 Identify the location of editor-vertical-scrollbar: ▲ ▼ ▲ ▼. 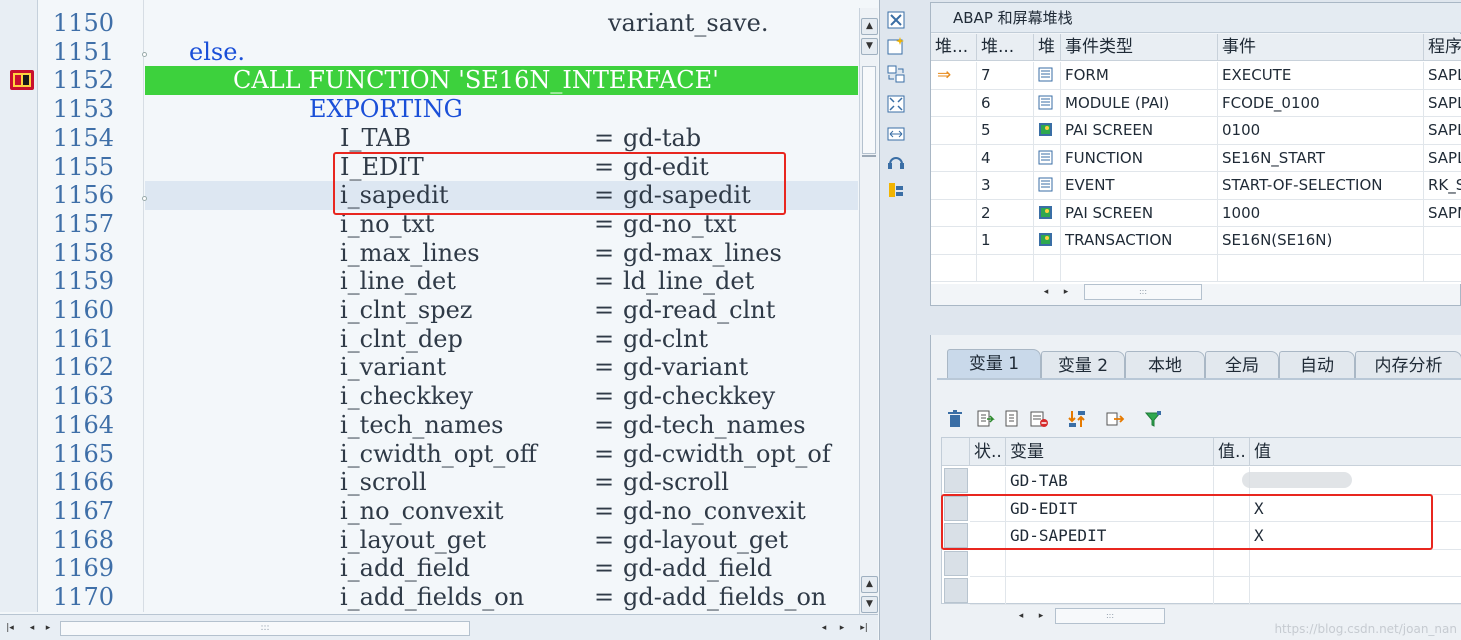
(868, 311).